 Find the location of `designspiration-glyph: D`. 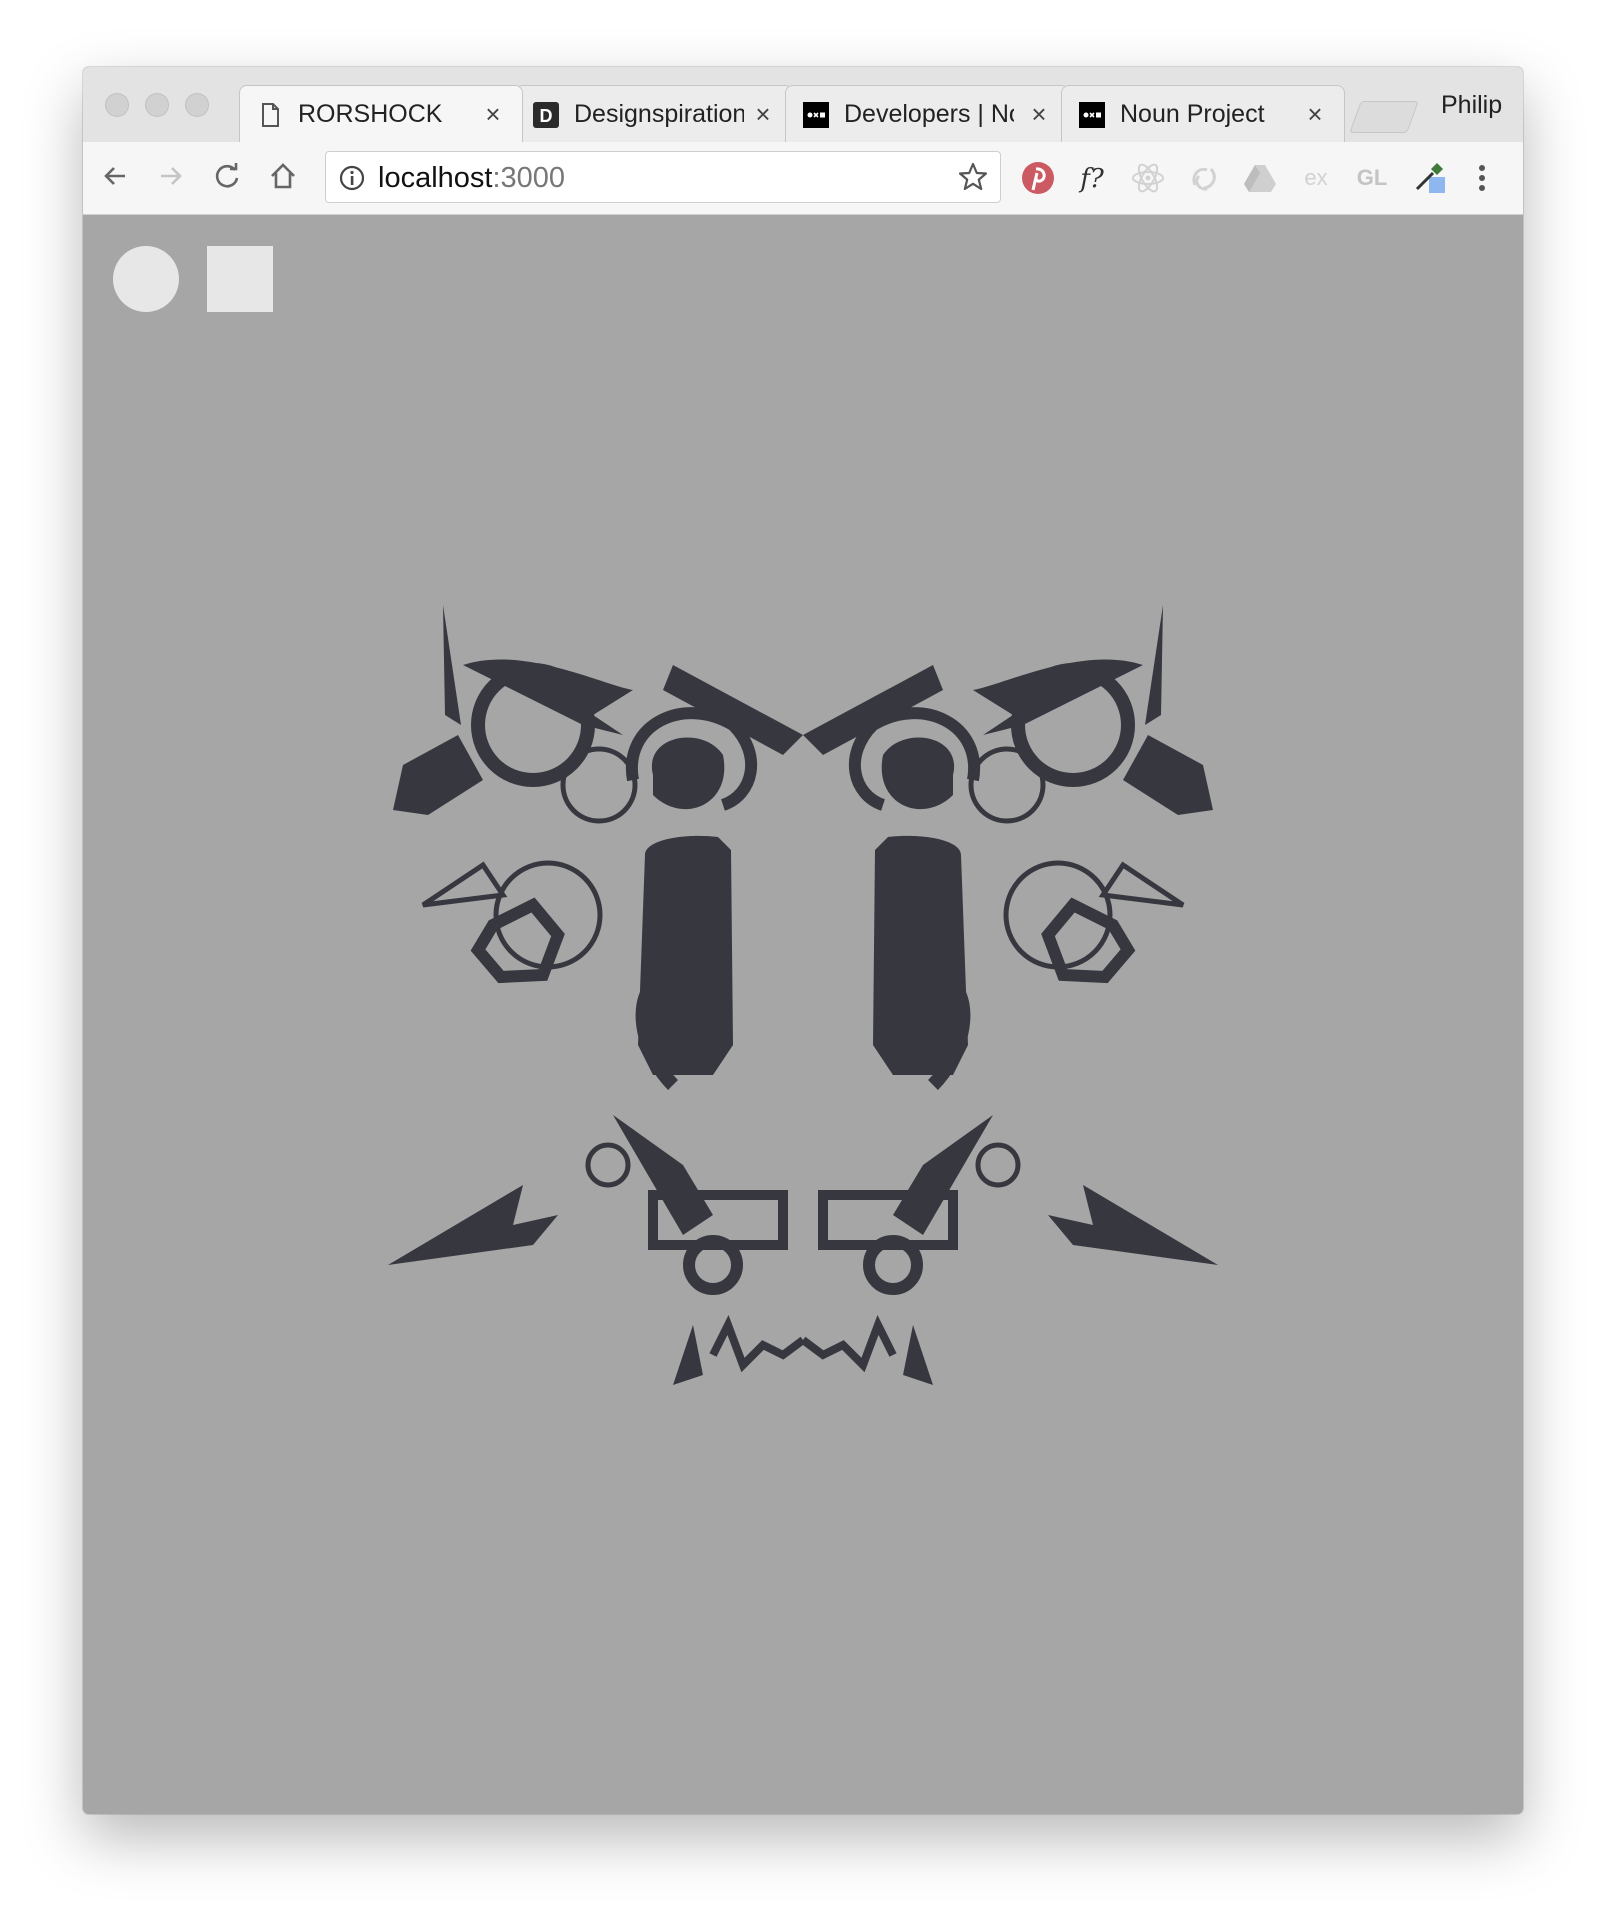

designspiration-glyph: D is located at coordinates (546, 116).